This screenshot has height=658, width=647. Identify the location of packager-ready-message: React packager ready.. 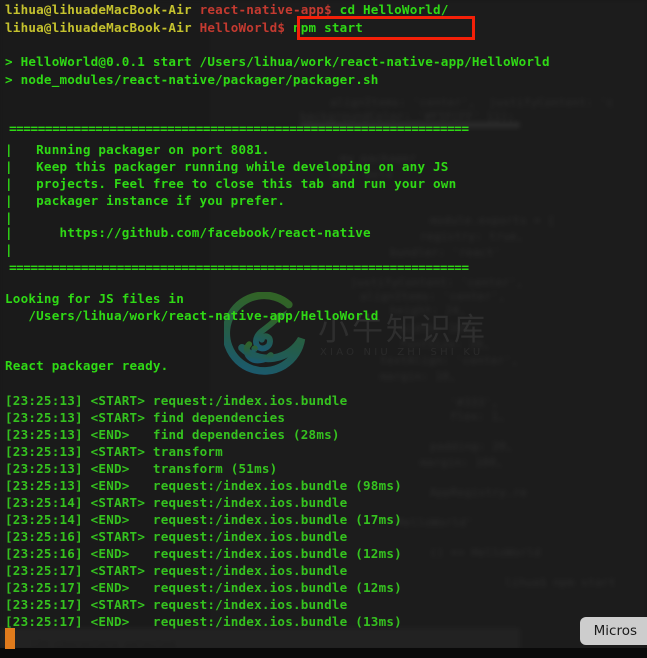
(87, 365).